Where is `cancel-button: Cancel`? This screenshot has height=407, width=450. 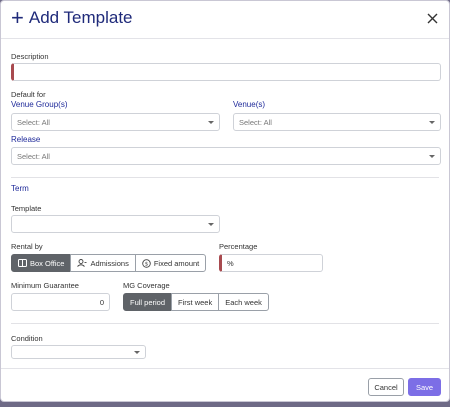 cancel-button: Cancel is located at coordinates (386, 387).